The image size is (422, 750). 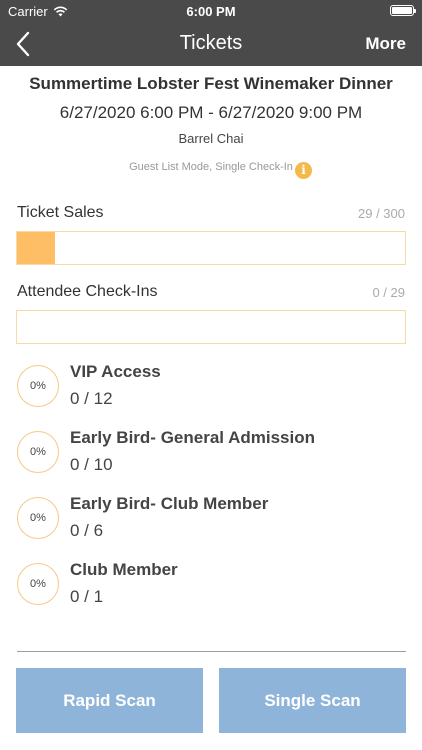 I want to click on ticket-type-count: 0 / 6, so click(x=87, y=530).